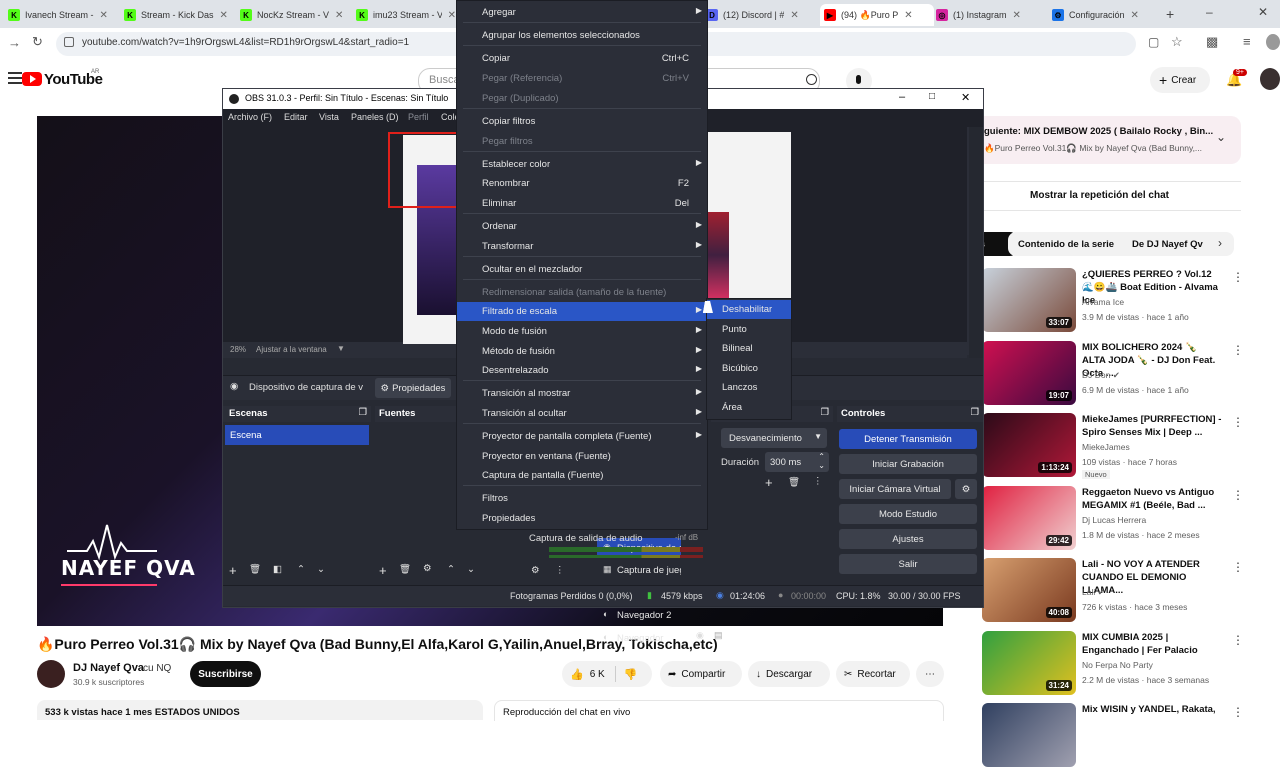  I want to click on move-down-icon: ⌄, so click(321, 569).